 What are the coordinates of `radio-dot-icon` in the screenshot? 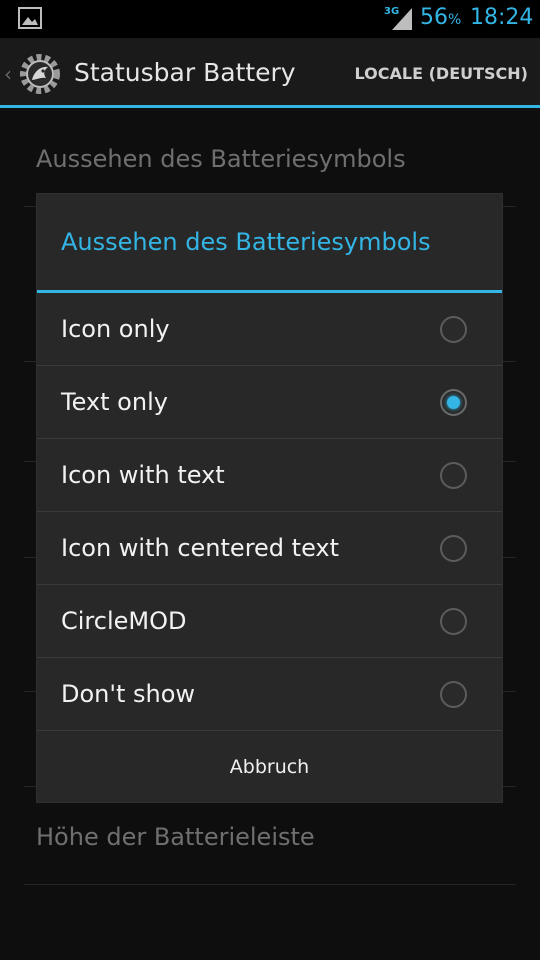 It's located at (453, 402).